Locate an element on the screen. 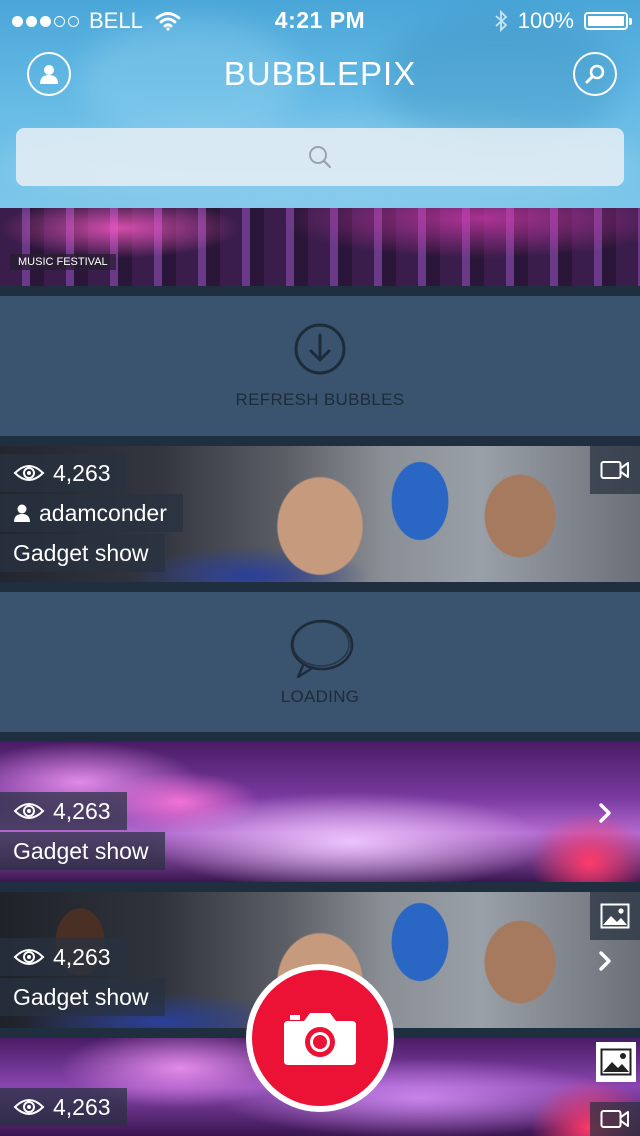 Image resolution: width=640 pixels, height=1136 pixels. author: adamconder is located at coordinates (91, 513).